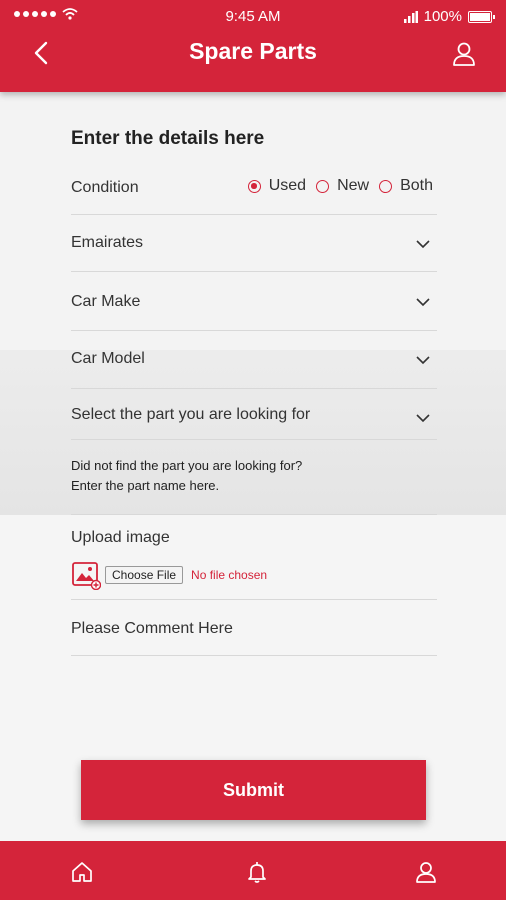 This screenshot has width=506, height=900. Describe the element at coordinates (253, 18) in the screenshot. I see `status-bar: 9:45 AM 100%` at that location.